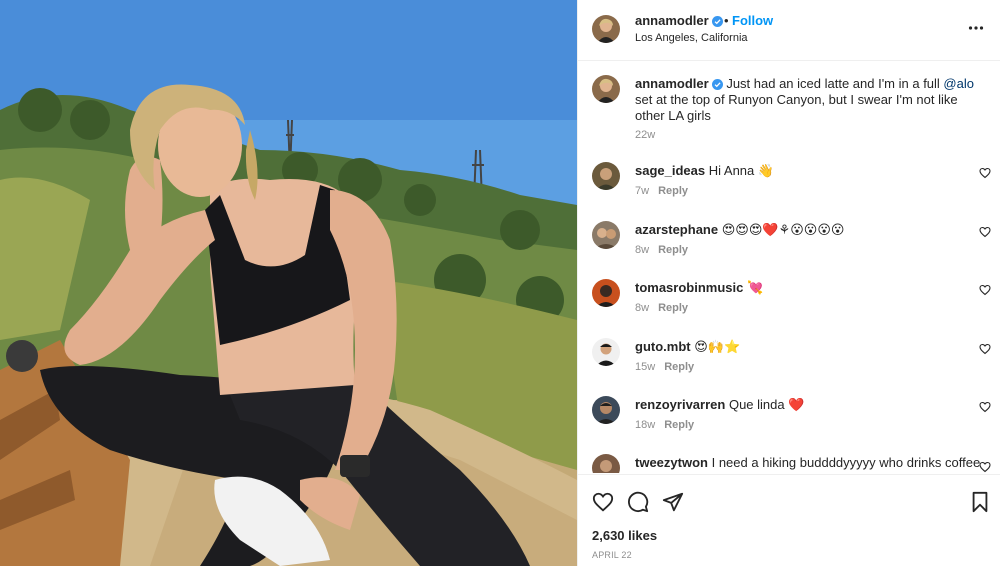 The image size is (1000, 566). Describe the element at coordinates (642, 191) in the screenshot. I see `comment-age: 7w` at that location.